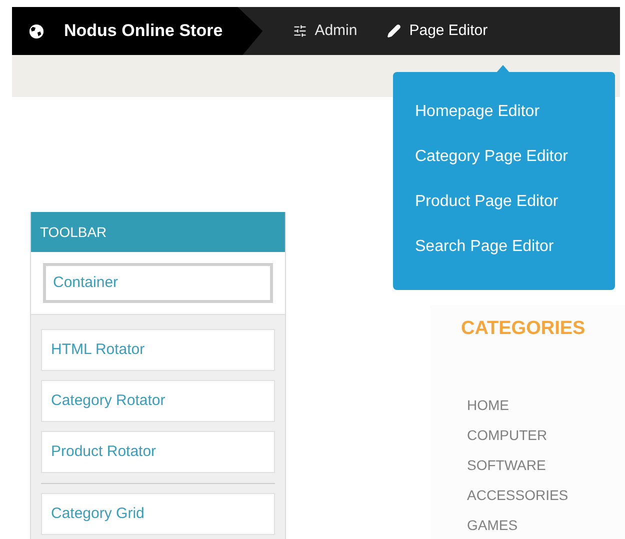 Image resolution: width=625 pixels, height=539 pixels. Describe the element at coordinates (523, 329) in the screenshot. I see `categories-title: CATEGORIES` at that location.